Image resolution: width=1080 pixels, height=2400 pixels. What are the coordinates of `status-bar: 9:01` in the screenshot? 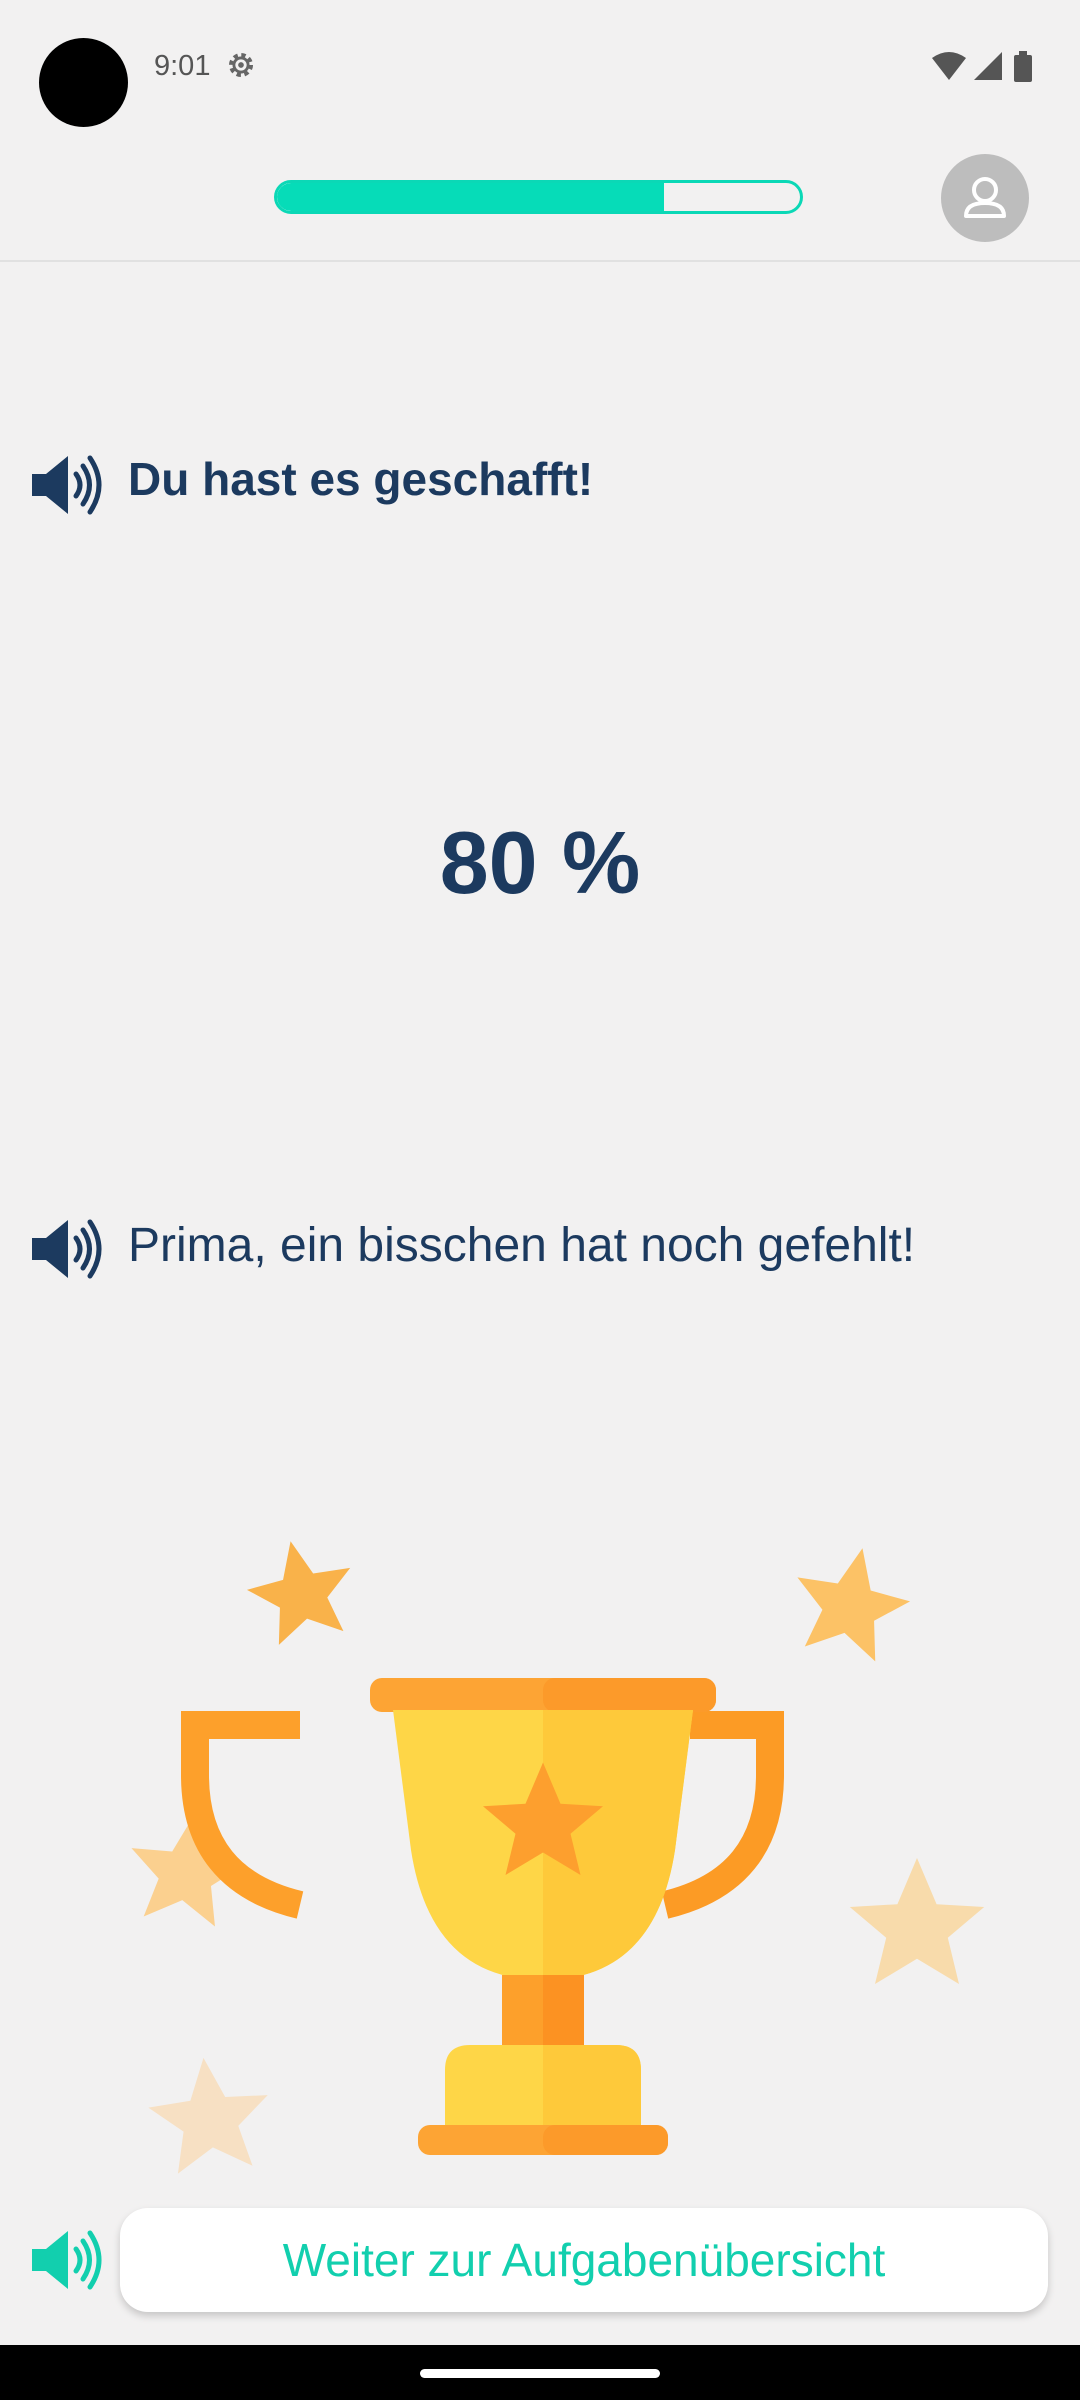 It's located at (540, 65).